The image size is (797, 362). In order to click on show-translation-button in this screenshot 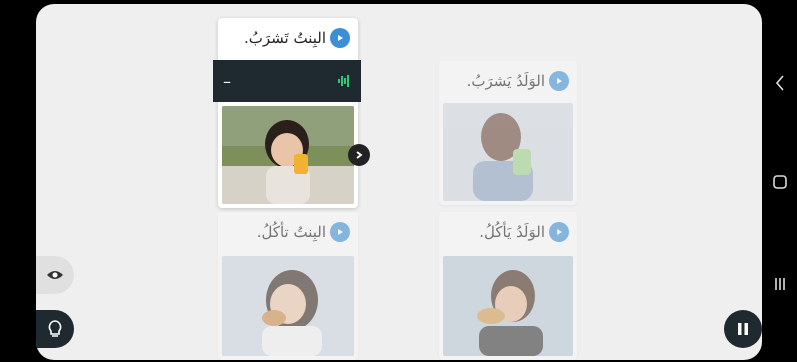, I will do `click(55, 275)`.